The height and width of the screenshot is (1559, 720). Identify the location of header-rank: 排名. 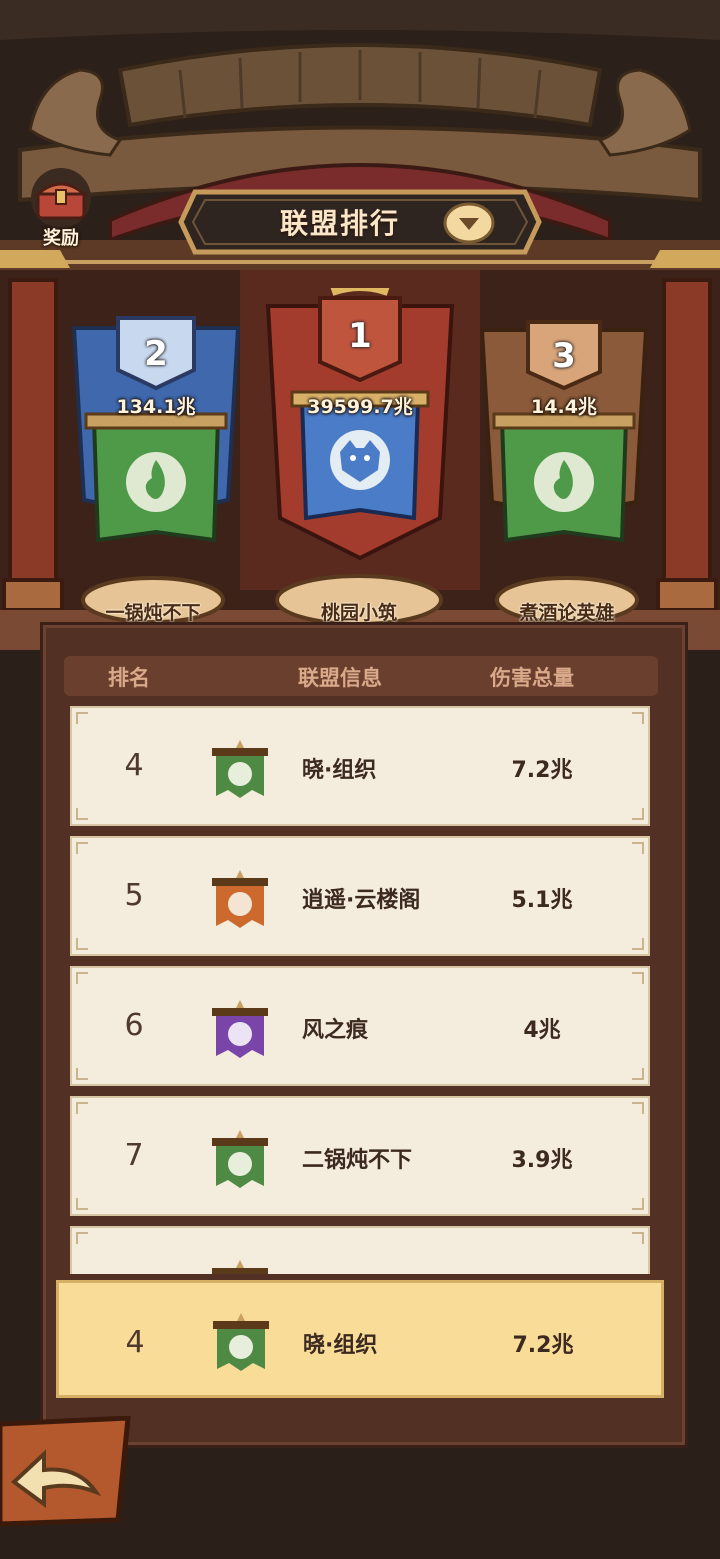
(129, 678).